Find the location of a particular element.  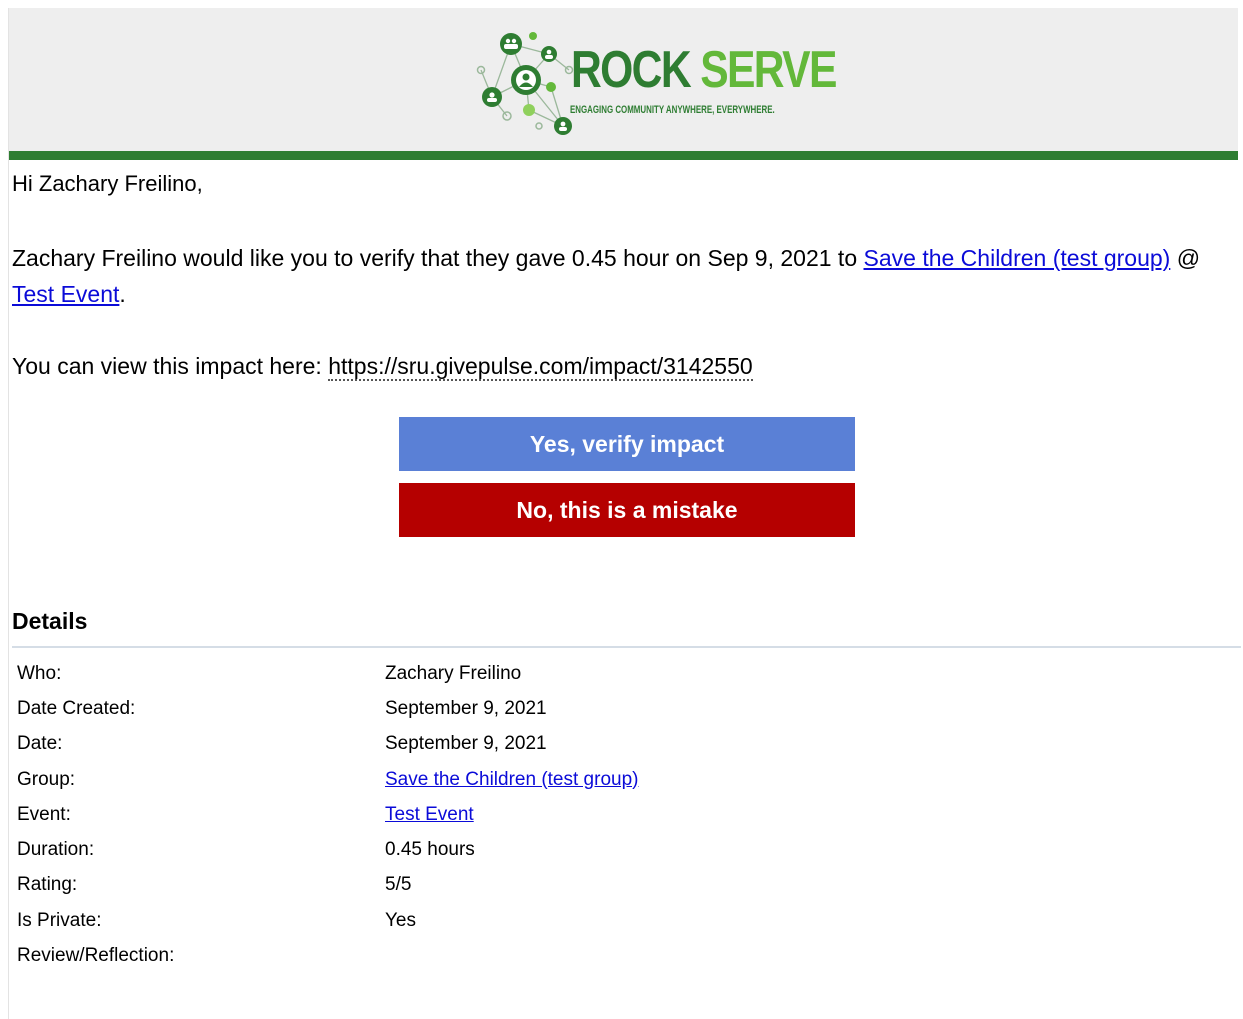

mistake-button: No, this is a mistake is located at coordinates (627, 510).